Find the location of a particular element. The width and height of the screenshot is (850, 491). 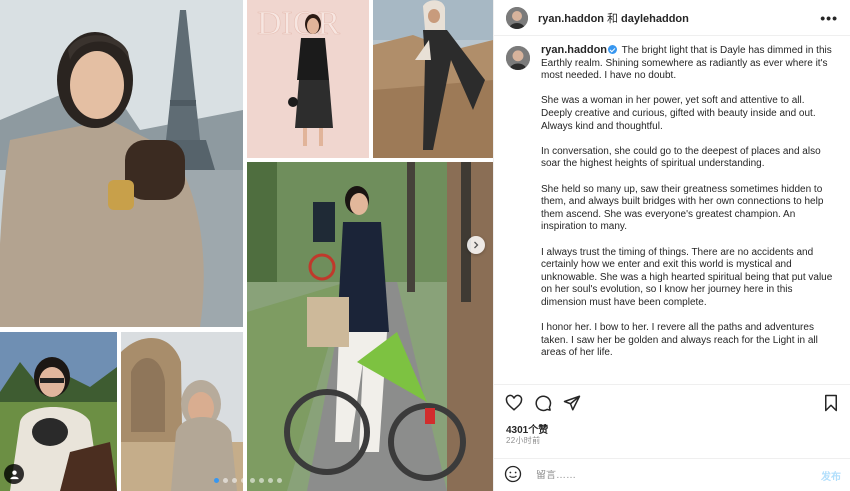

photo-sphinx is located at coordinates (182, 411).